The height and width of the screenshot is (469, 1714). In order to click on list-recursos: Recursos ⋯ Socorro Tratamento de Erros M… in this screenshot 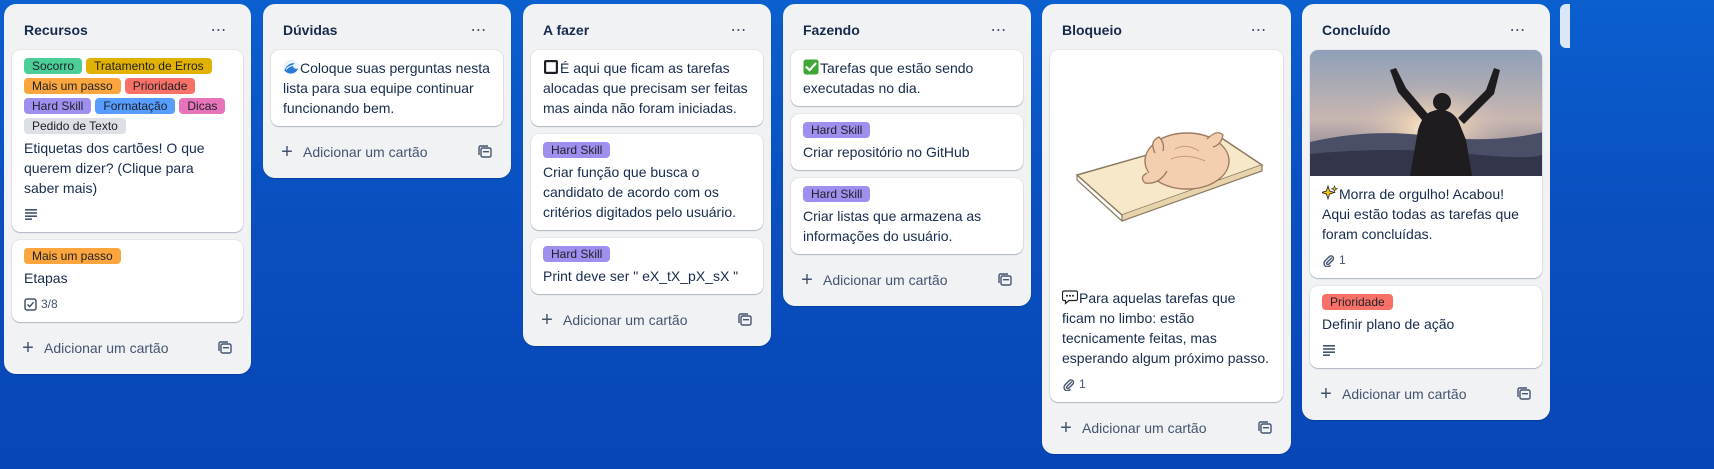, I will do `click(127, 189)`.